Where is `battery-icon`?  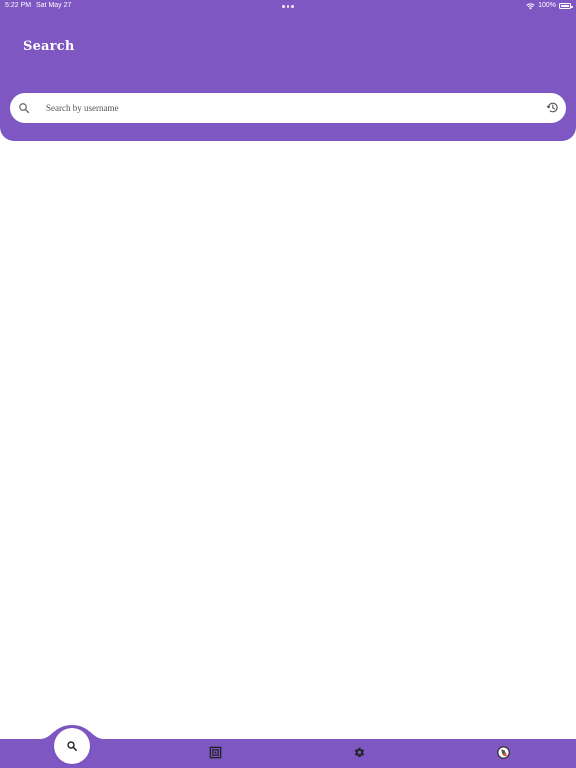 battery-icon is located at coordinates (566, 6).